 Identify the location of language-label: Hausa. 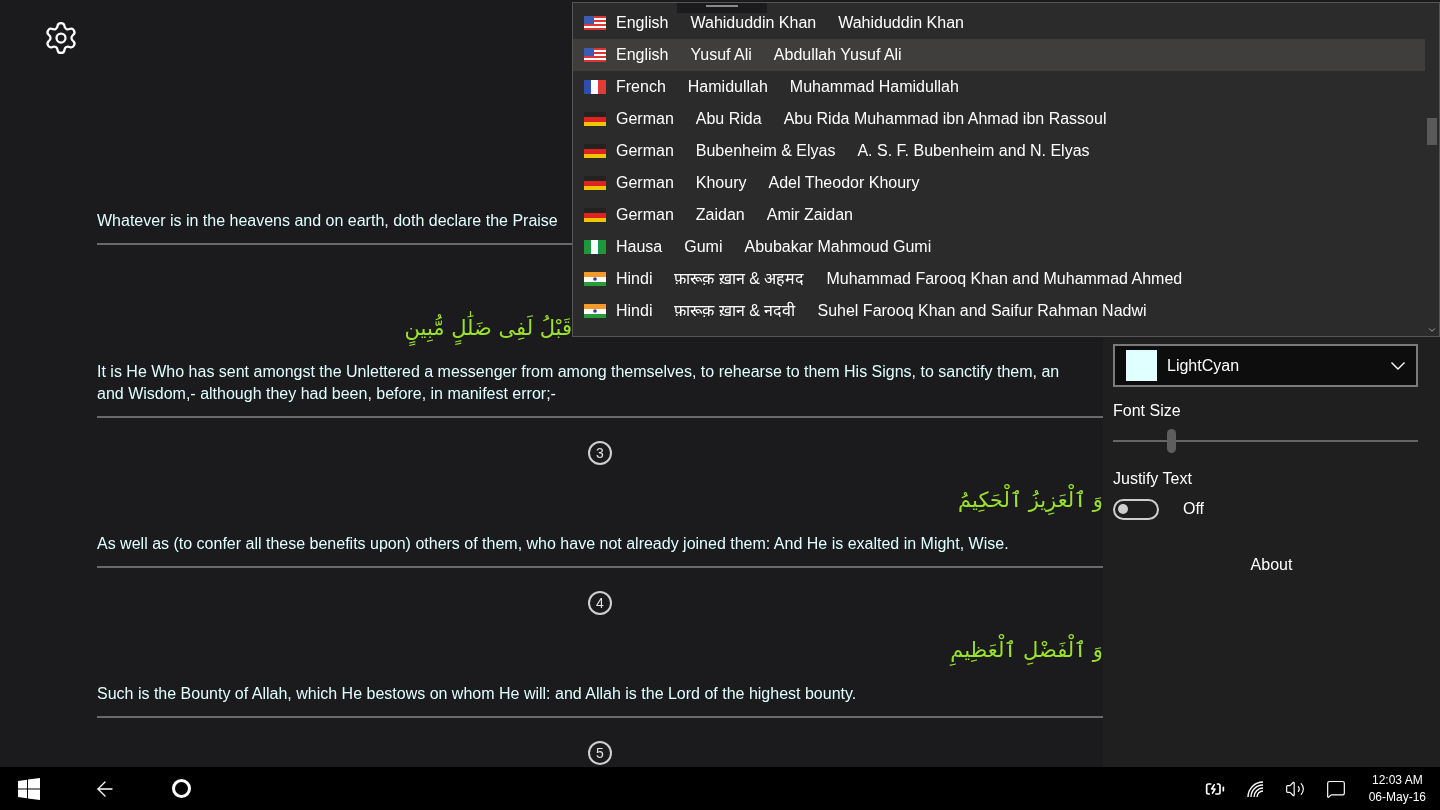
(639, 247).